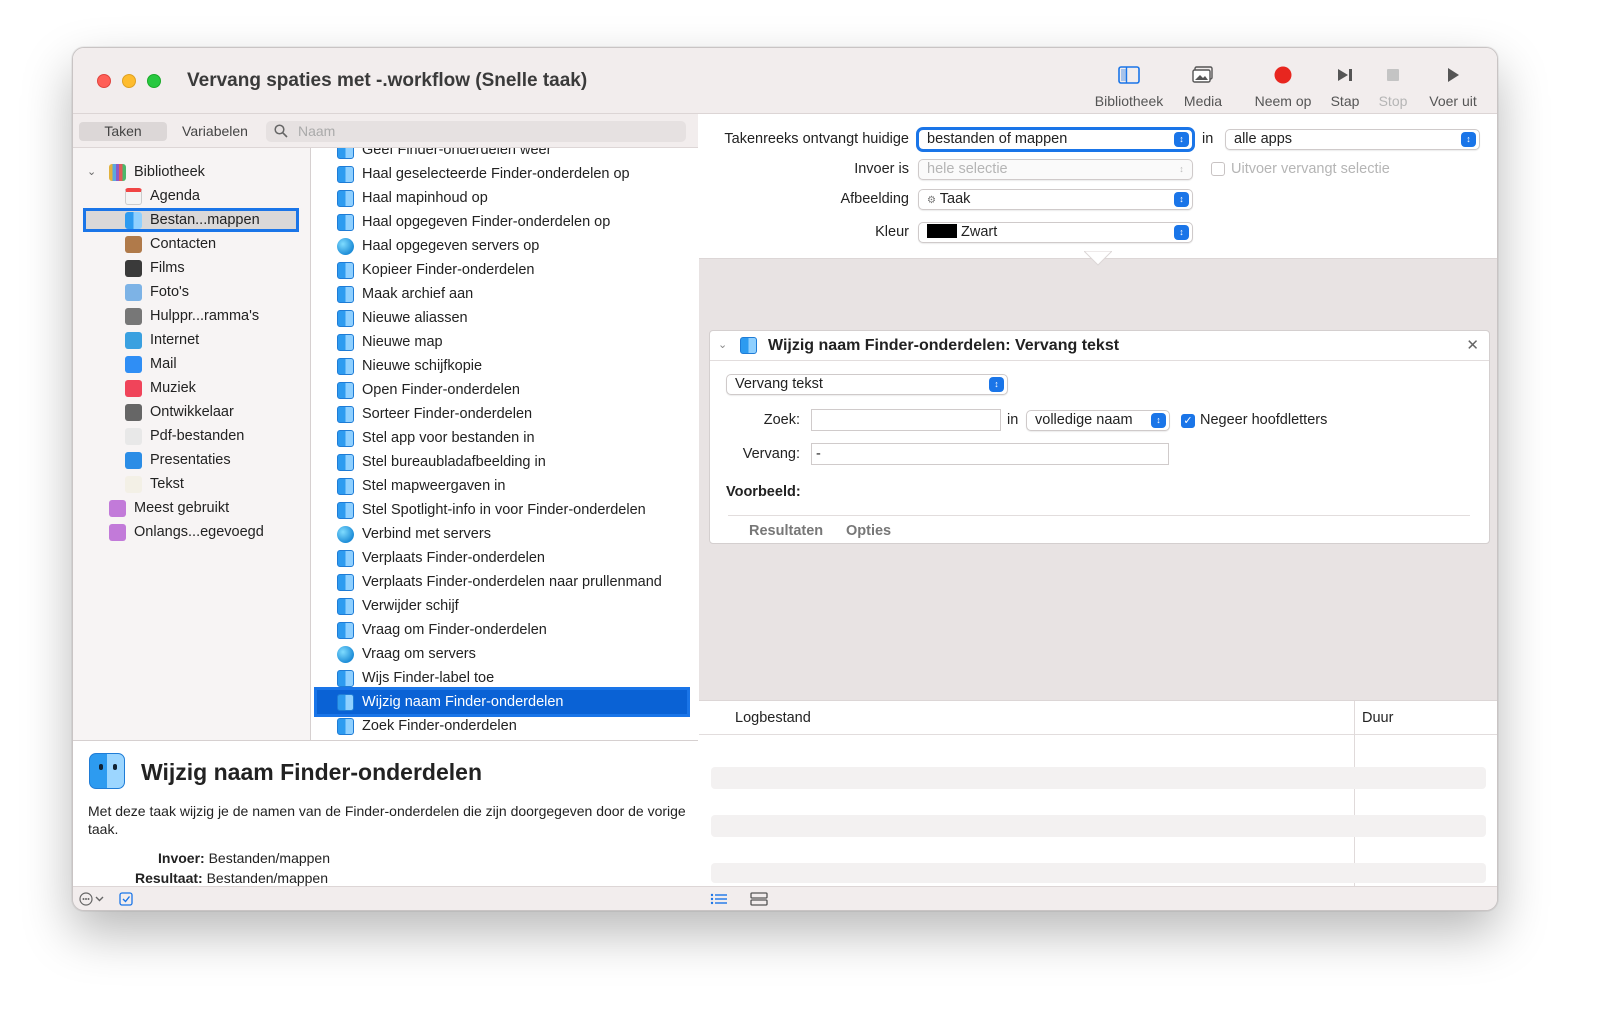  I want to click on sidebar-item-tekst: Tekst, so click(192, 484).